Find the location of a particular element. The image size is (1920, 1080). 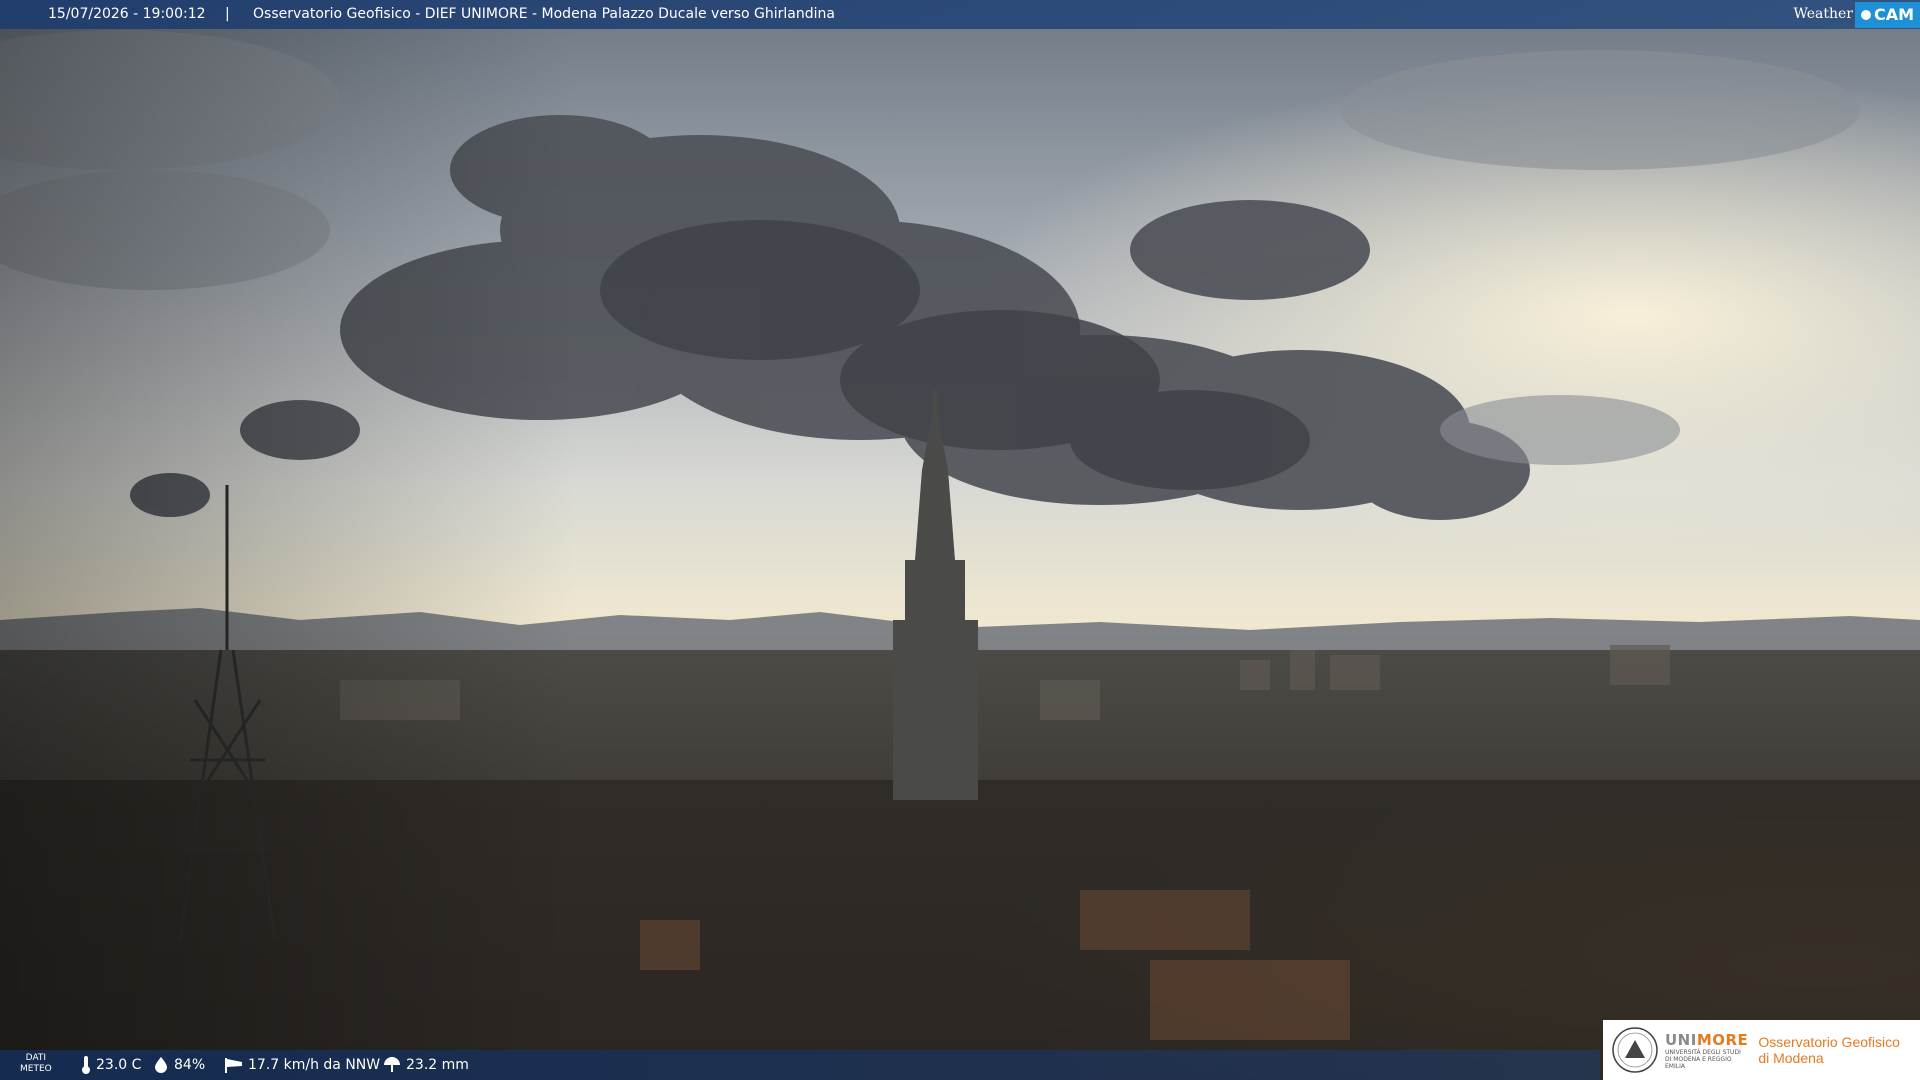

thermometer-icon is located at coordinates (86, 1065).